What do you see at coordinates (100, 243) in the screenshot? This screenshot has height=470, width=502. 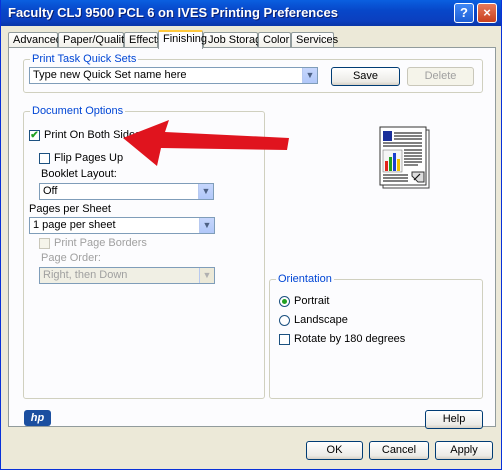 I see `print-page-borders-label: Print Page Borders` at bounding box center [100, 243].